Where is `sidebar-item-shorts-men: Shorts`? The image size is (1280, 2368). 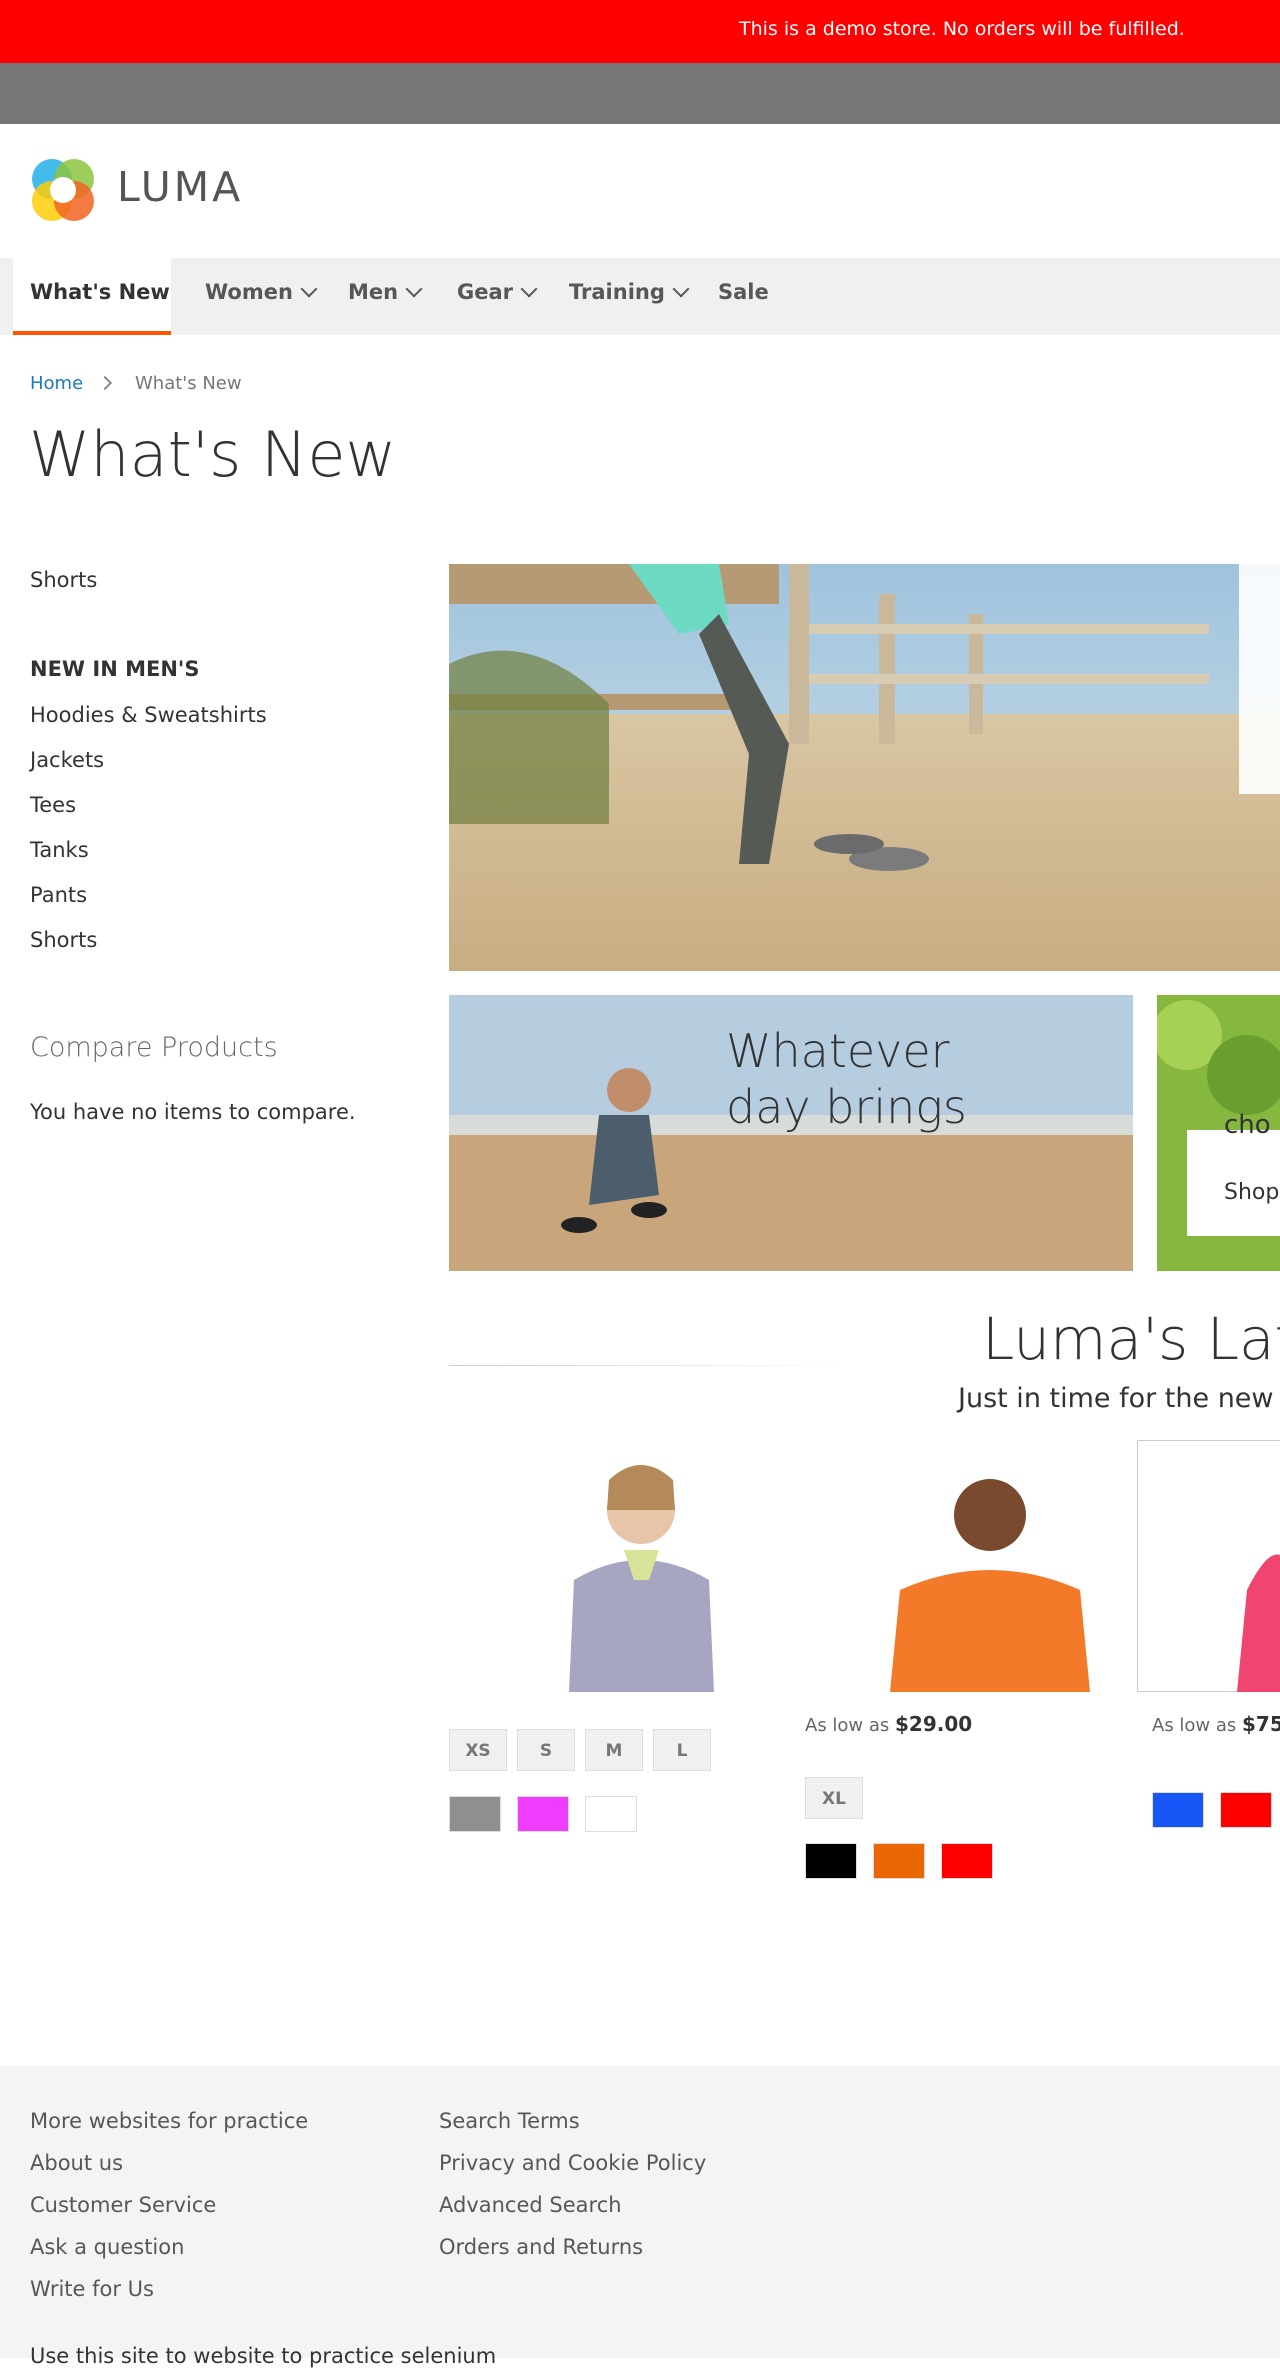 sidebar-item-shorts-men: Shorts is located at coordinates (63, 940).